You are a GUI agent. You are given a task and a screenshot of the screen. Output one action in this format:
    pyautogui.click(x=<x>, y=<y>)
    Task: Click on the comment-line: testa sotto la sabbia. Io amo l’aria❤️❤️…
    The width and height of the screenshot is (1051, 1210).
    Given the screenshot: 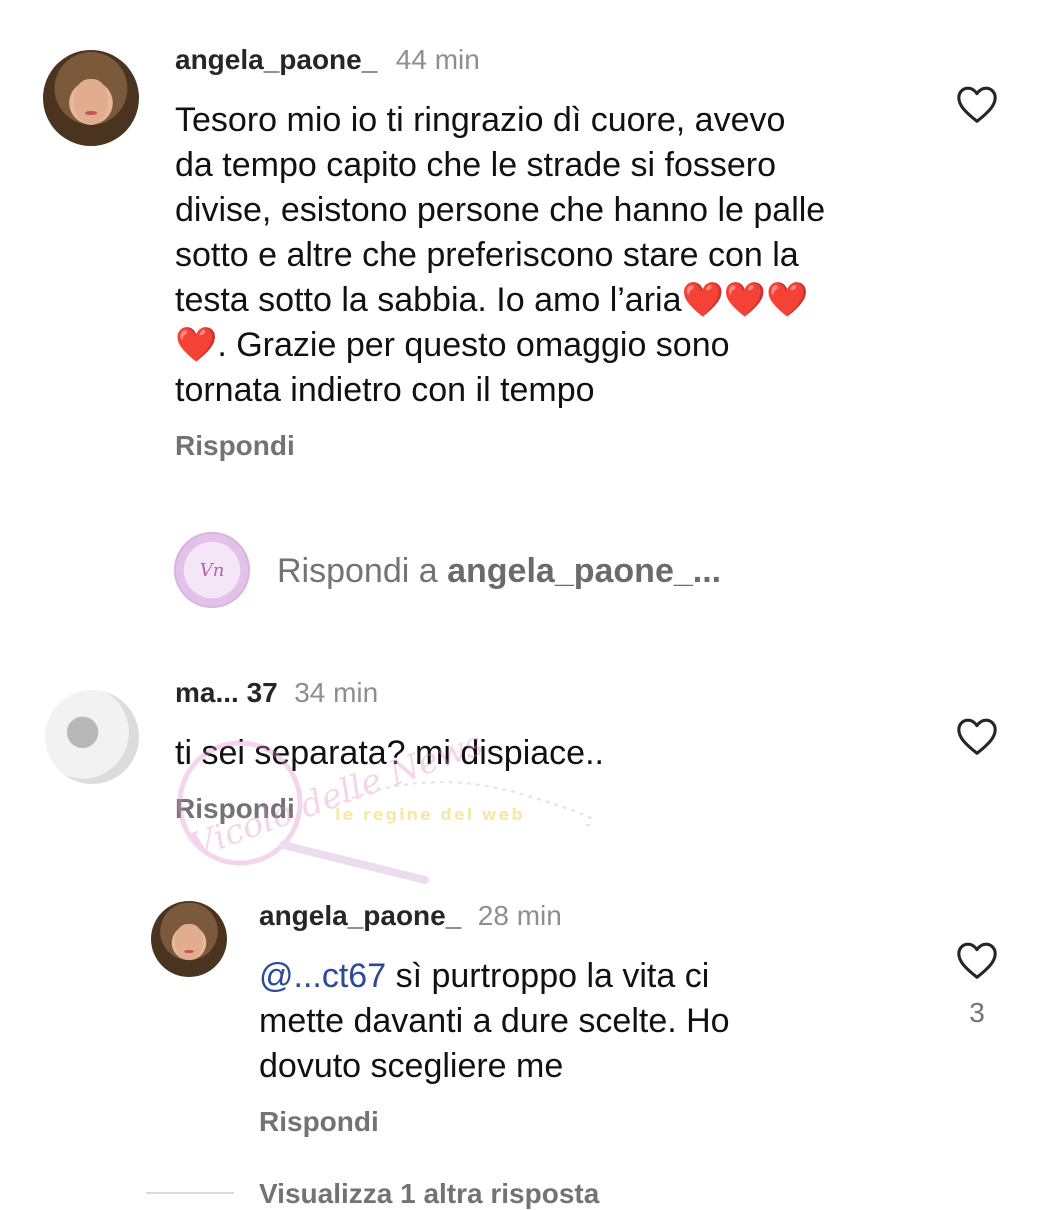 What is the action you would take?
    pyautogui.click(x=492, y=300)
    